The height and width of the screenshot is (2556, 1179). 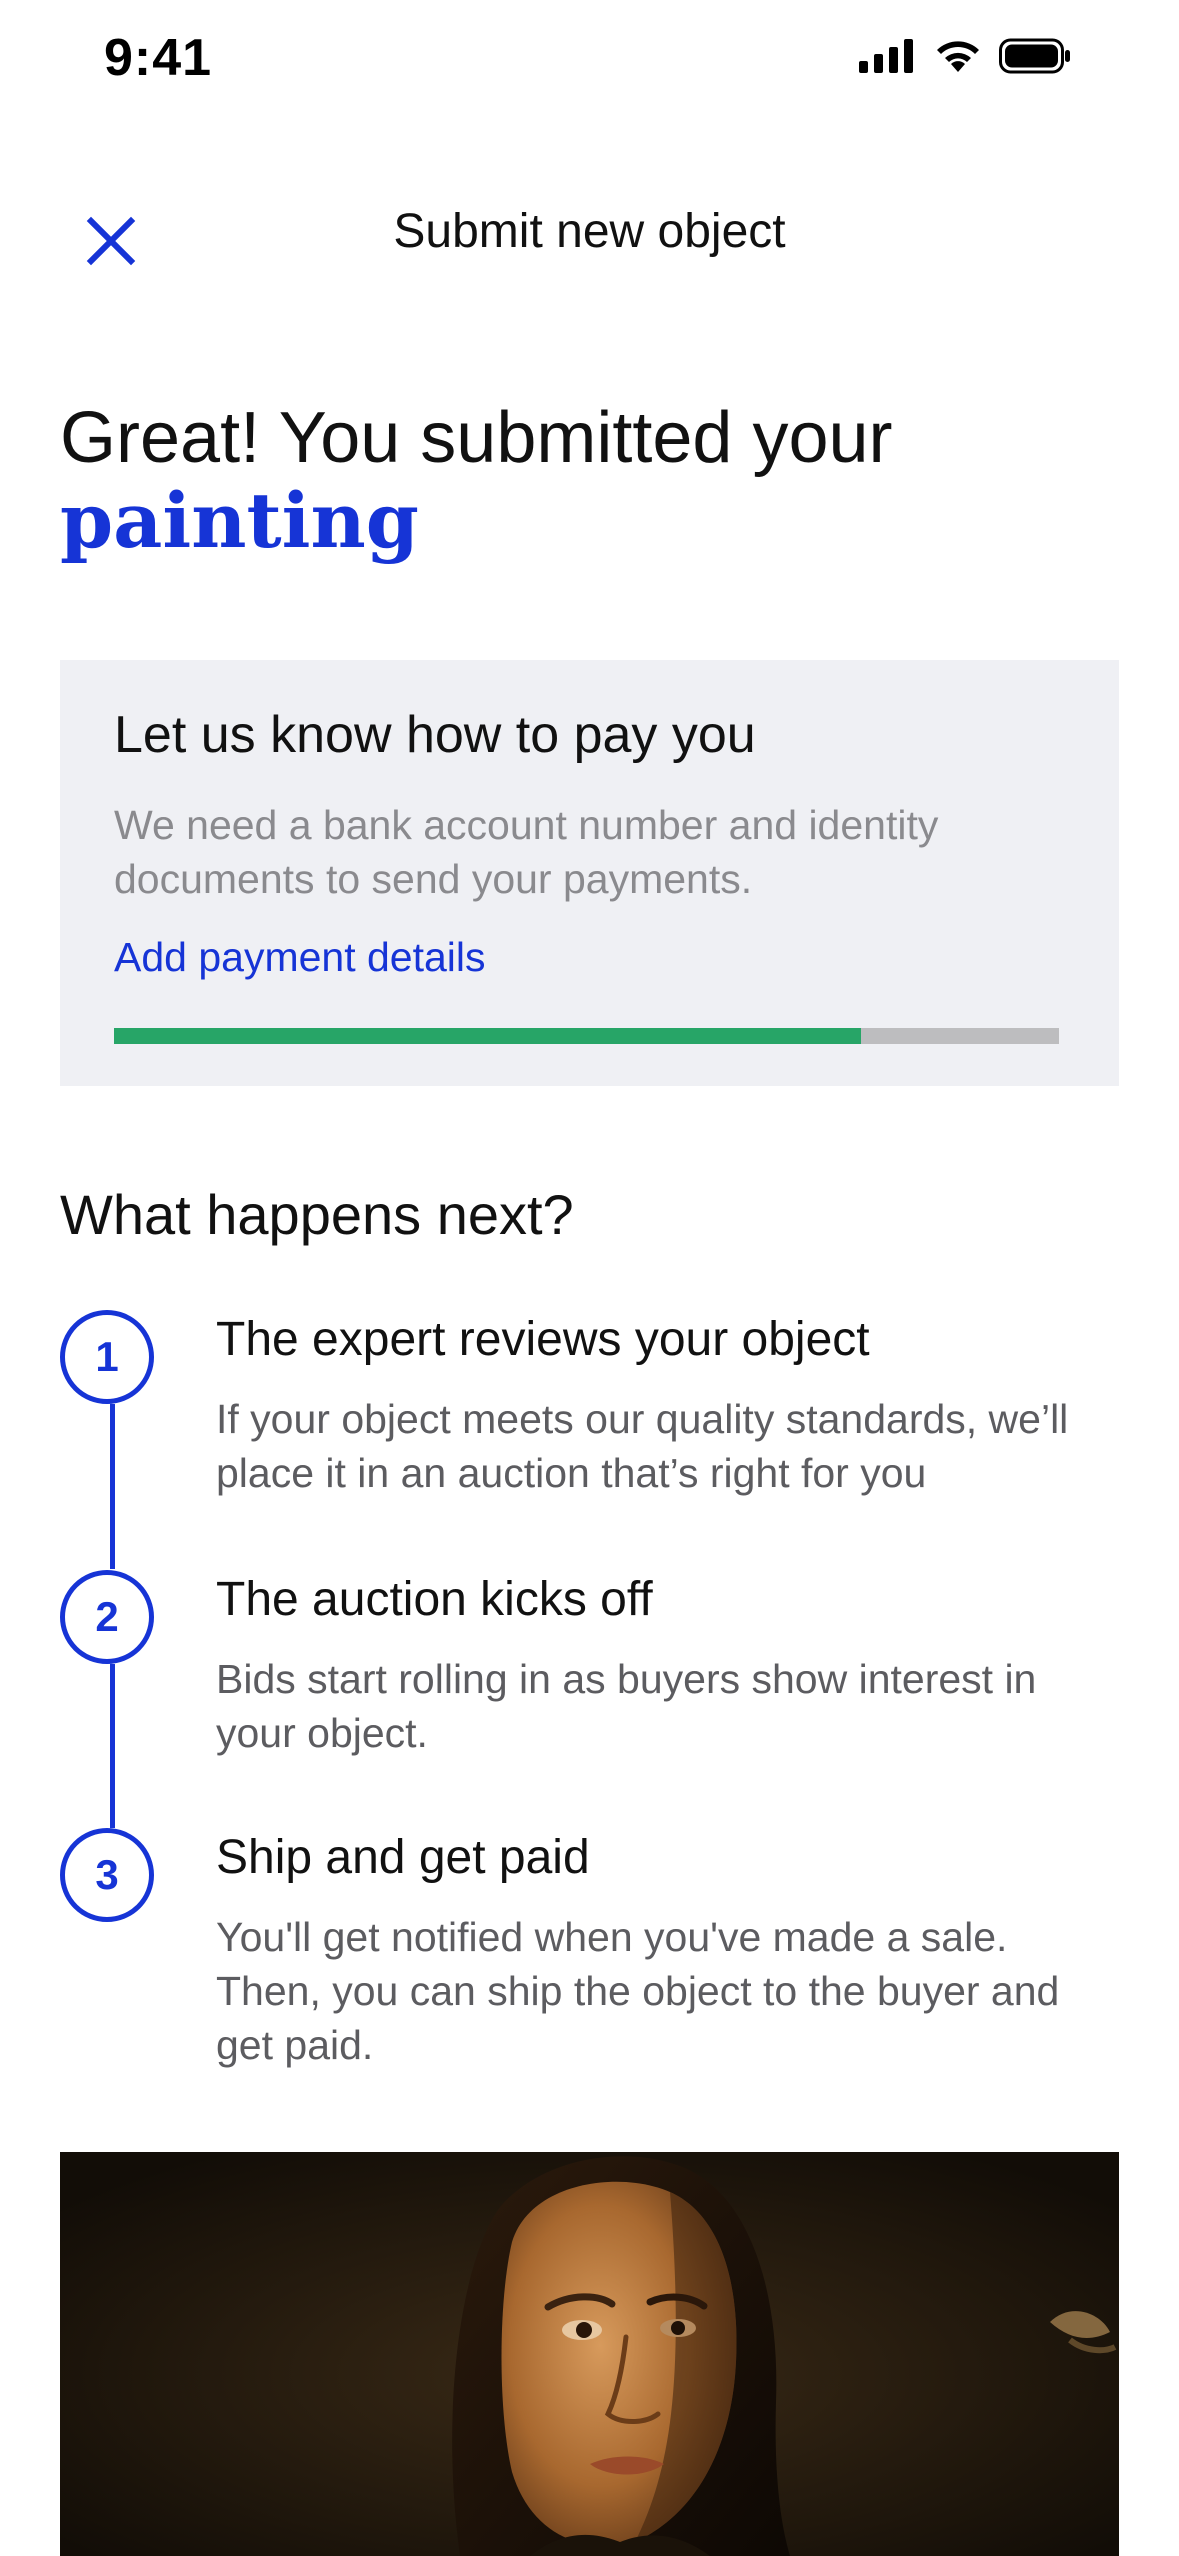 What do you see at coordinates (435, 735) in the screenshot?
I see `payment-card-title: Let us know how to pay you` at bounding box center [435, 735].